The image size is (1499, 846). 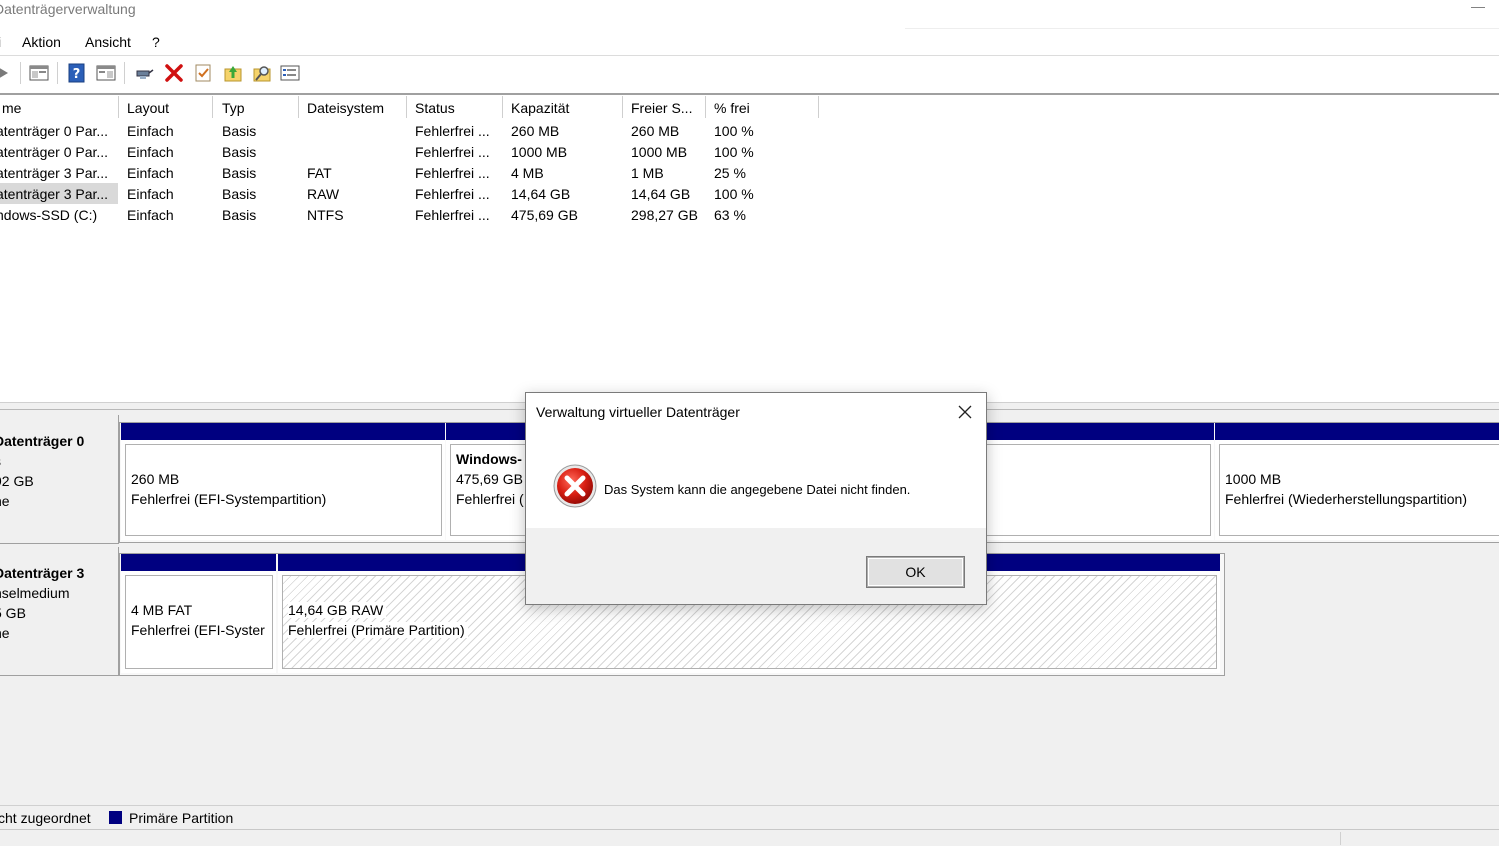 What do you see at coordinates (229, 499) in the screenshot?
I see `partition-status: Fehlerfrei (EFI-Systempartition)` at bounding box center [229, 499].